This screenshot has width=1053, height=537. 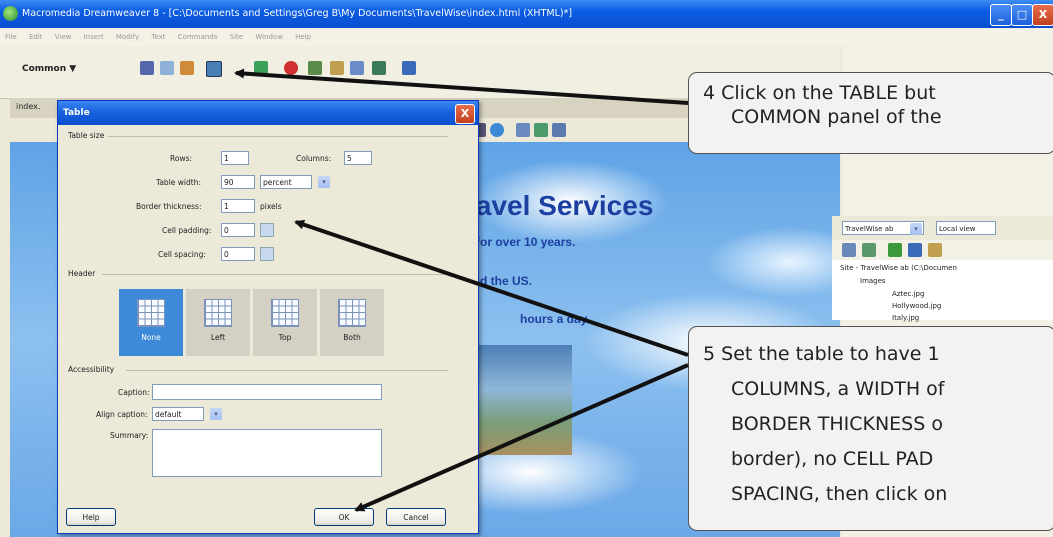 I want to click on arrow-to-cell-padding, so click(x=491, y=288).